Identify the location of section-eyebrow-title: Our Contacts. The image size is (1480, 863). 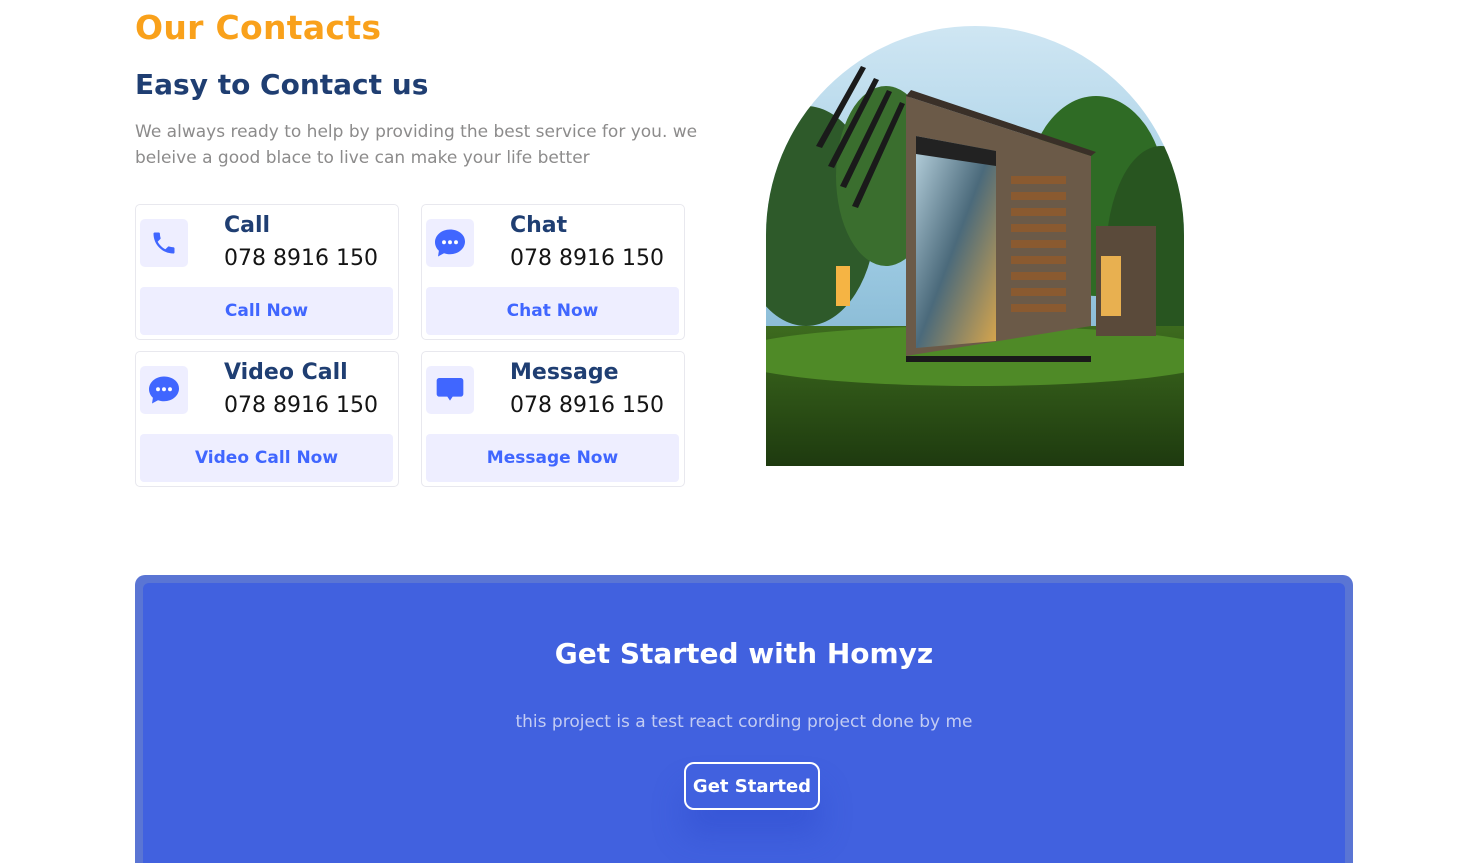
(258, 27).